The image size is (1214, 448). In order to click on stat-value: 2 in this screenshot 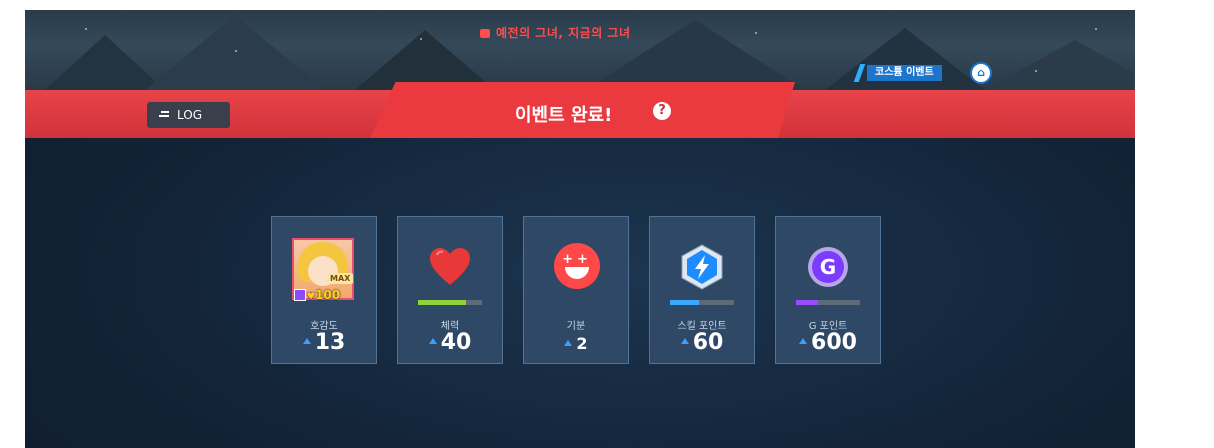, I will do `click(576, 343)`.